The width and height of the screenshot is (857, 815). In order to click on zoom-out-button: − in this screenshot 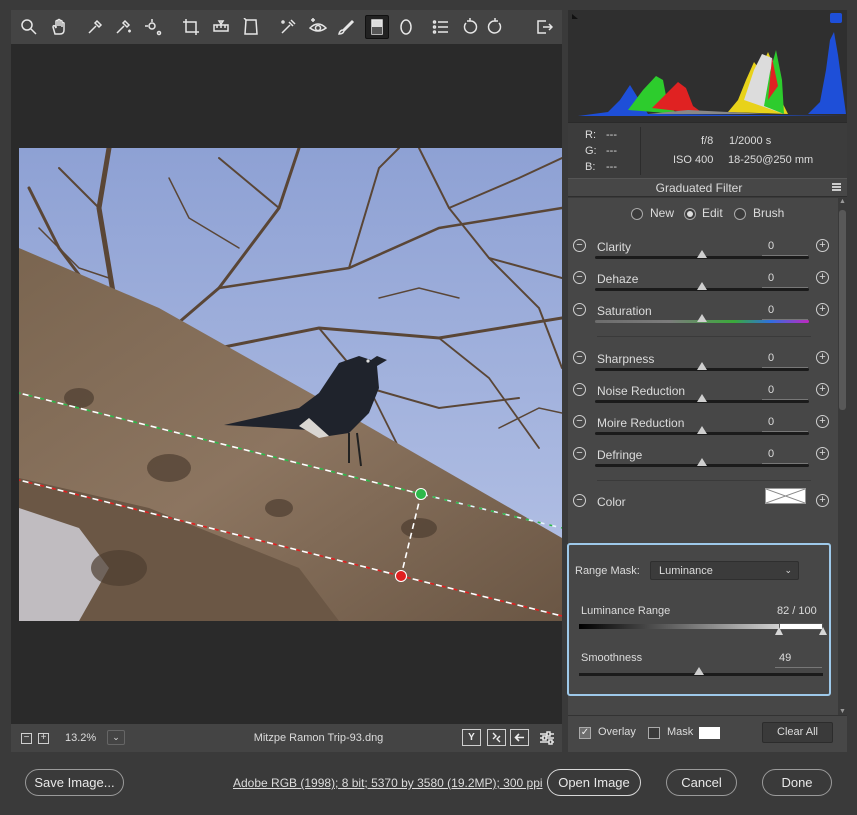, I will do `click(26, 738)`.